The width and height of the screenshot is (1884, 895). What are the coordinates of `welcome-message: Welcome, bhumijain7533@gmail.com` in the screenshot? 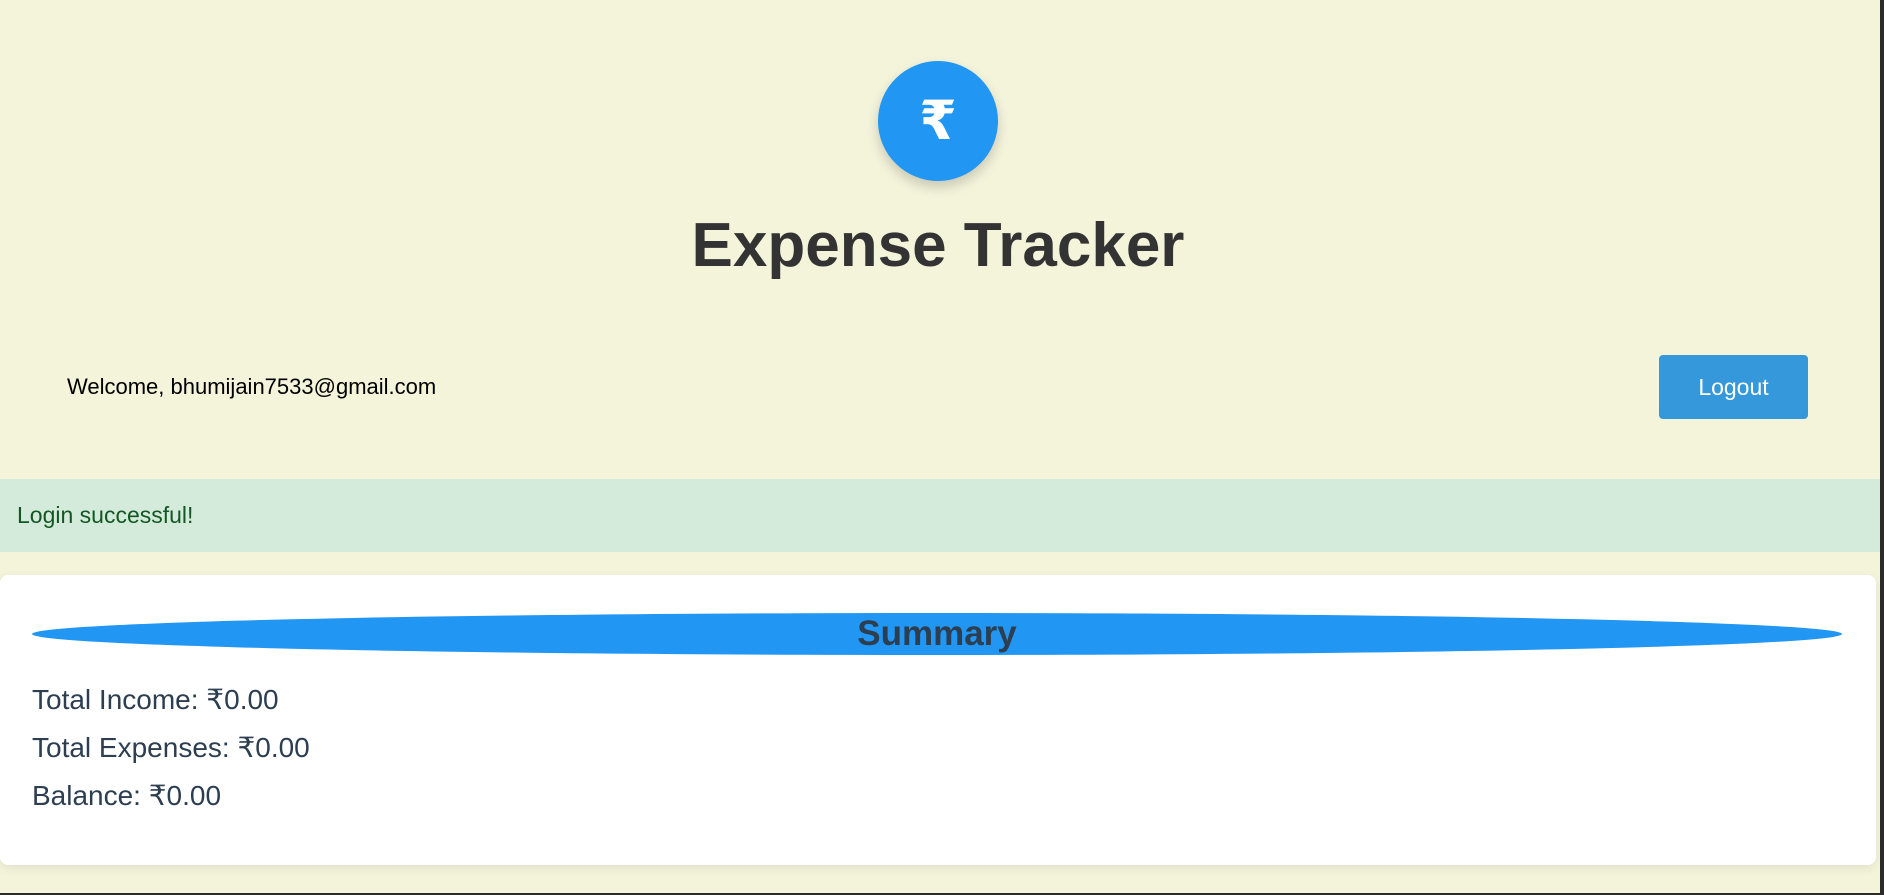 It's located at (252, 386).